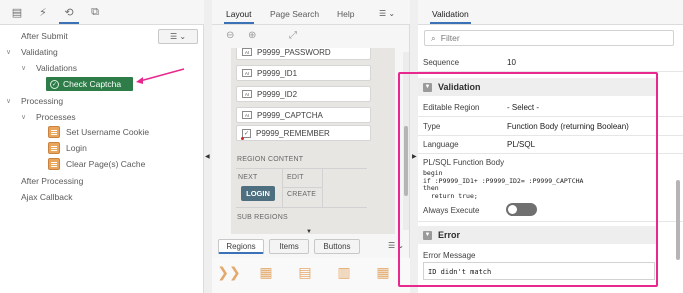 The image size is (683, 293). Describe the element at coordinates (549, 38) in the screenshot. I see `filter-input: ⌕ Filter` at that location.